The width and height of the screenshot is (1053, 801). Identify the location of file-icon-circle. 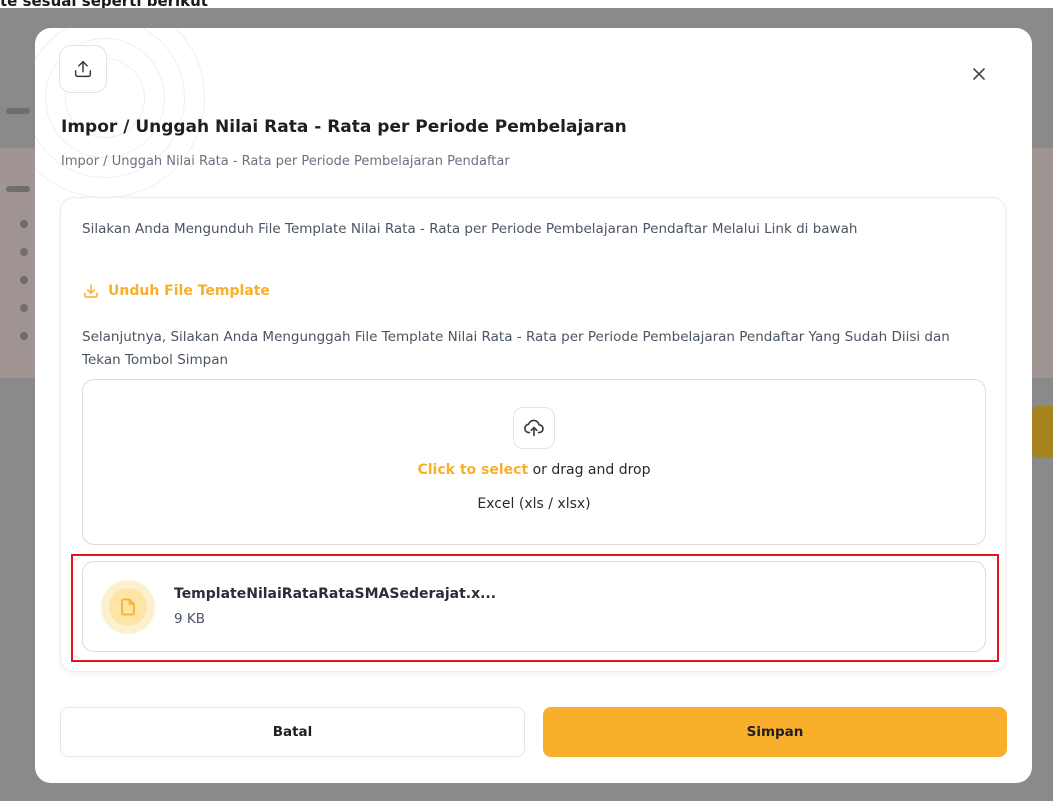
(128, 607).